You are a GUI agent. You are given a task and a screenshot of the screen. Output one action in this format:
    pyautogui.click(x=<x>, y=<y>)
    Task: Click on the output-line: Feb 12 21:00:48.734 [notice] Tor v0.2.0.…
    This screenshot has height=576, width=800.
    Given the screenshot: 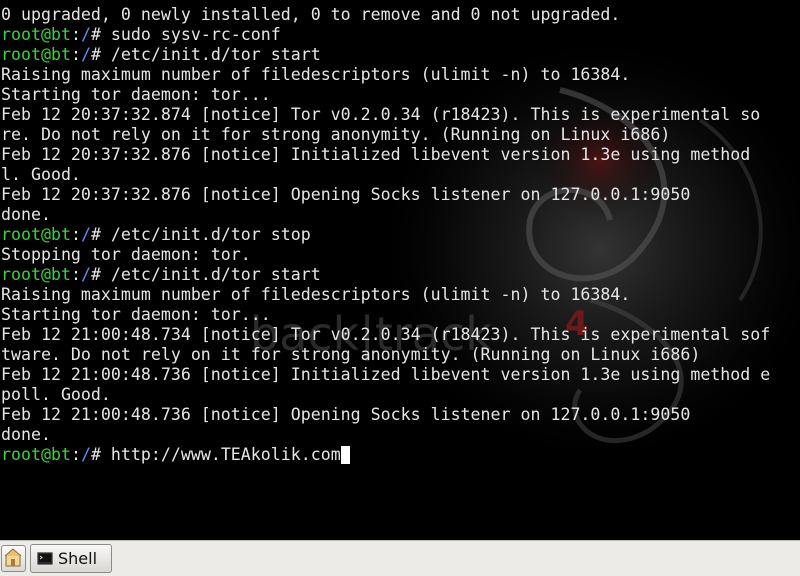 What is the action you would take?
    pyautogui.click(x=386, y=334)
    